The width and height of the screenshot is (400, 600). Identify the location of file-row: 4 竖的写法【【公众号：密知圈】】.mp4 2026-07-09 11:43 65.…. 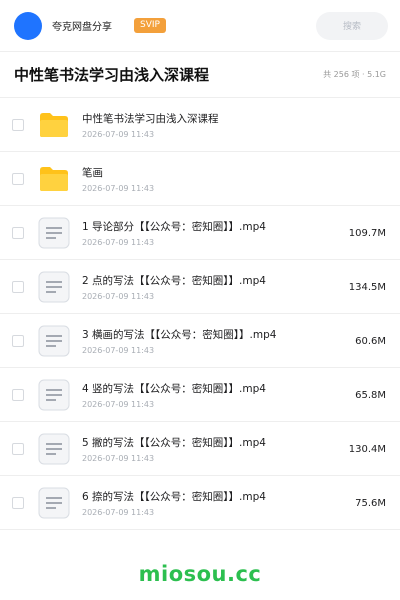
(200, 395).